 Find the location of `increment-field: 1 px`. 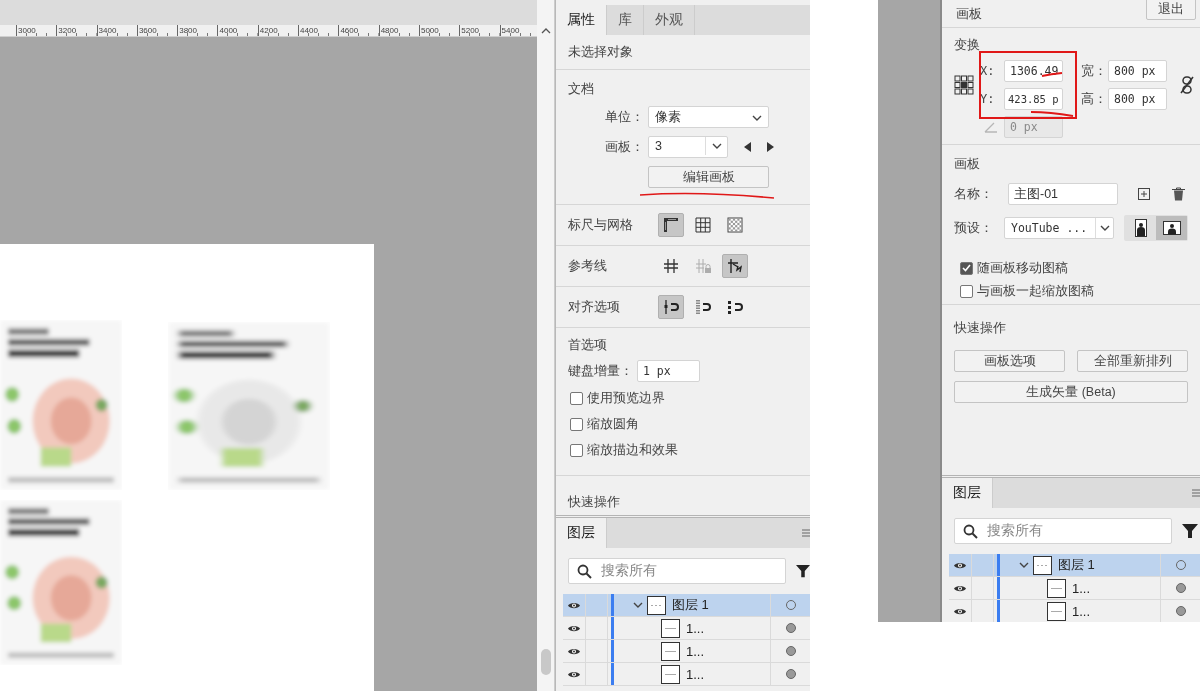

increment-field: 1 px is located at coordinates (668, 371).